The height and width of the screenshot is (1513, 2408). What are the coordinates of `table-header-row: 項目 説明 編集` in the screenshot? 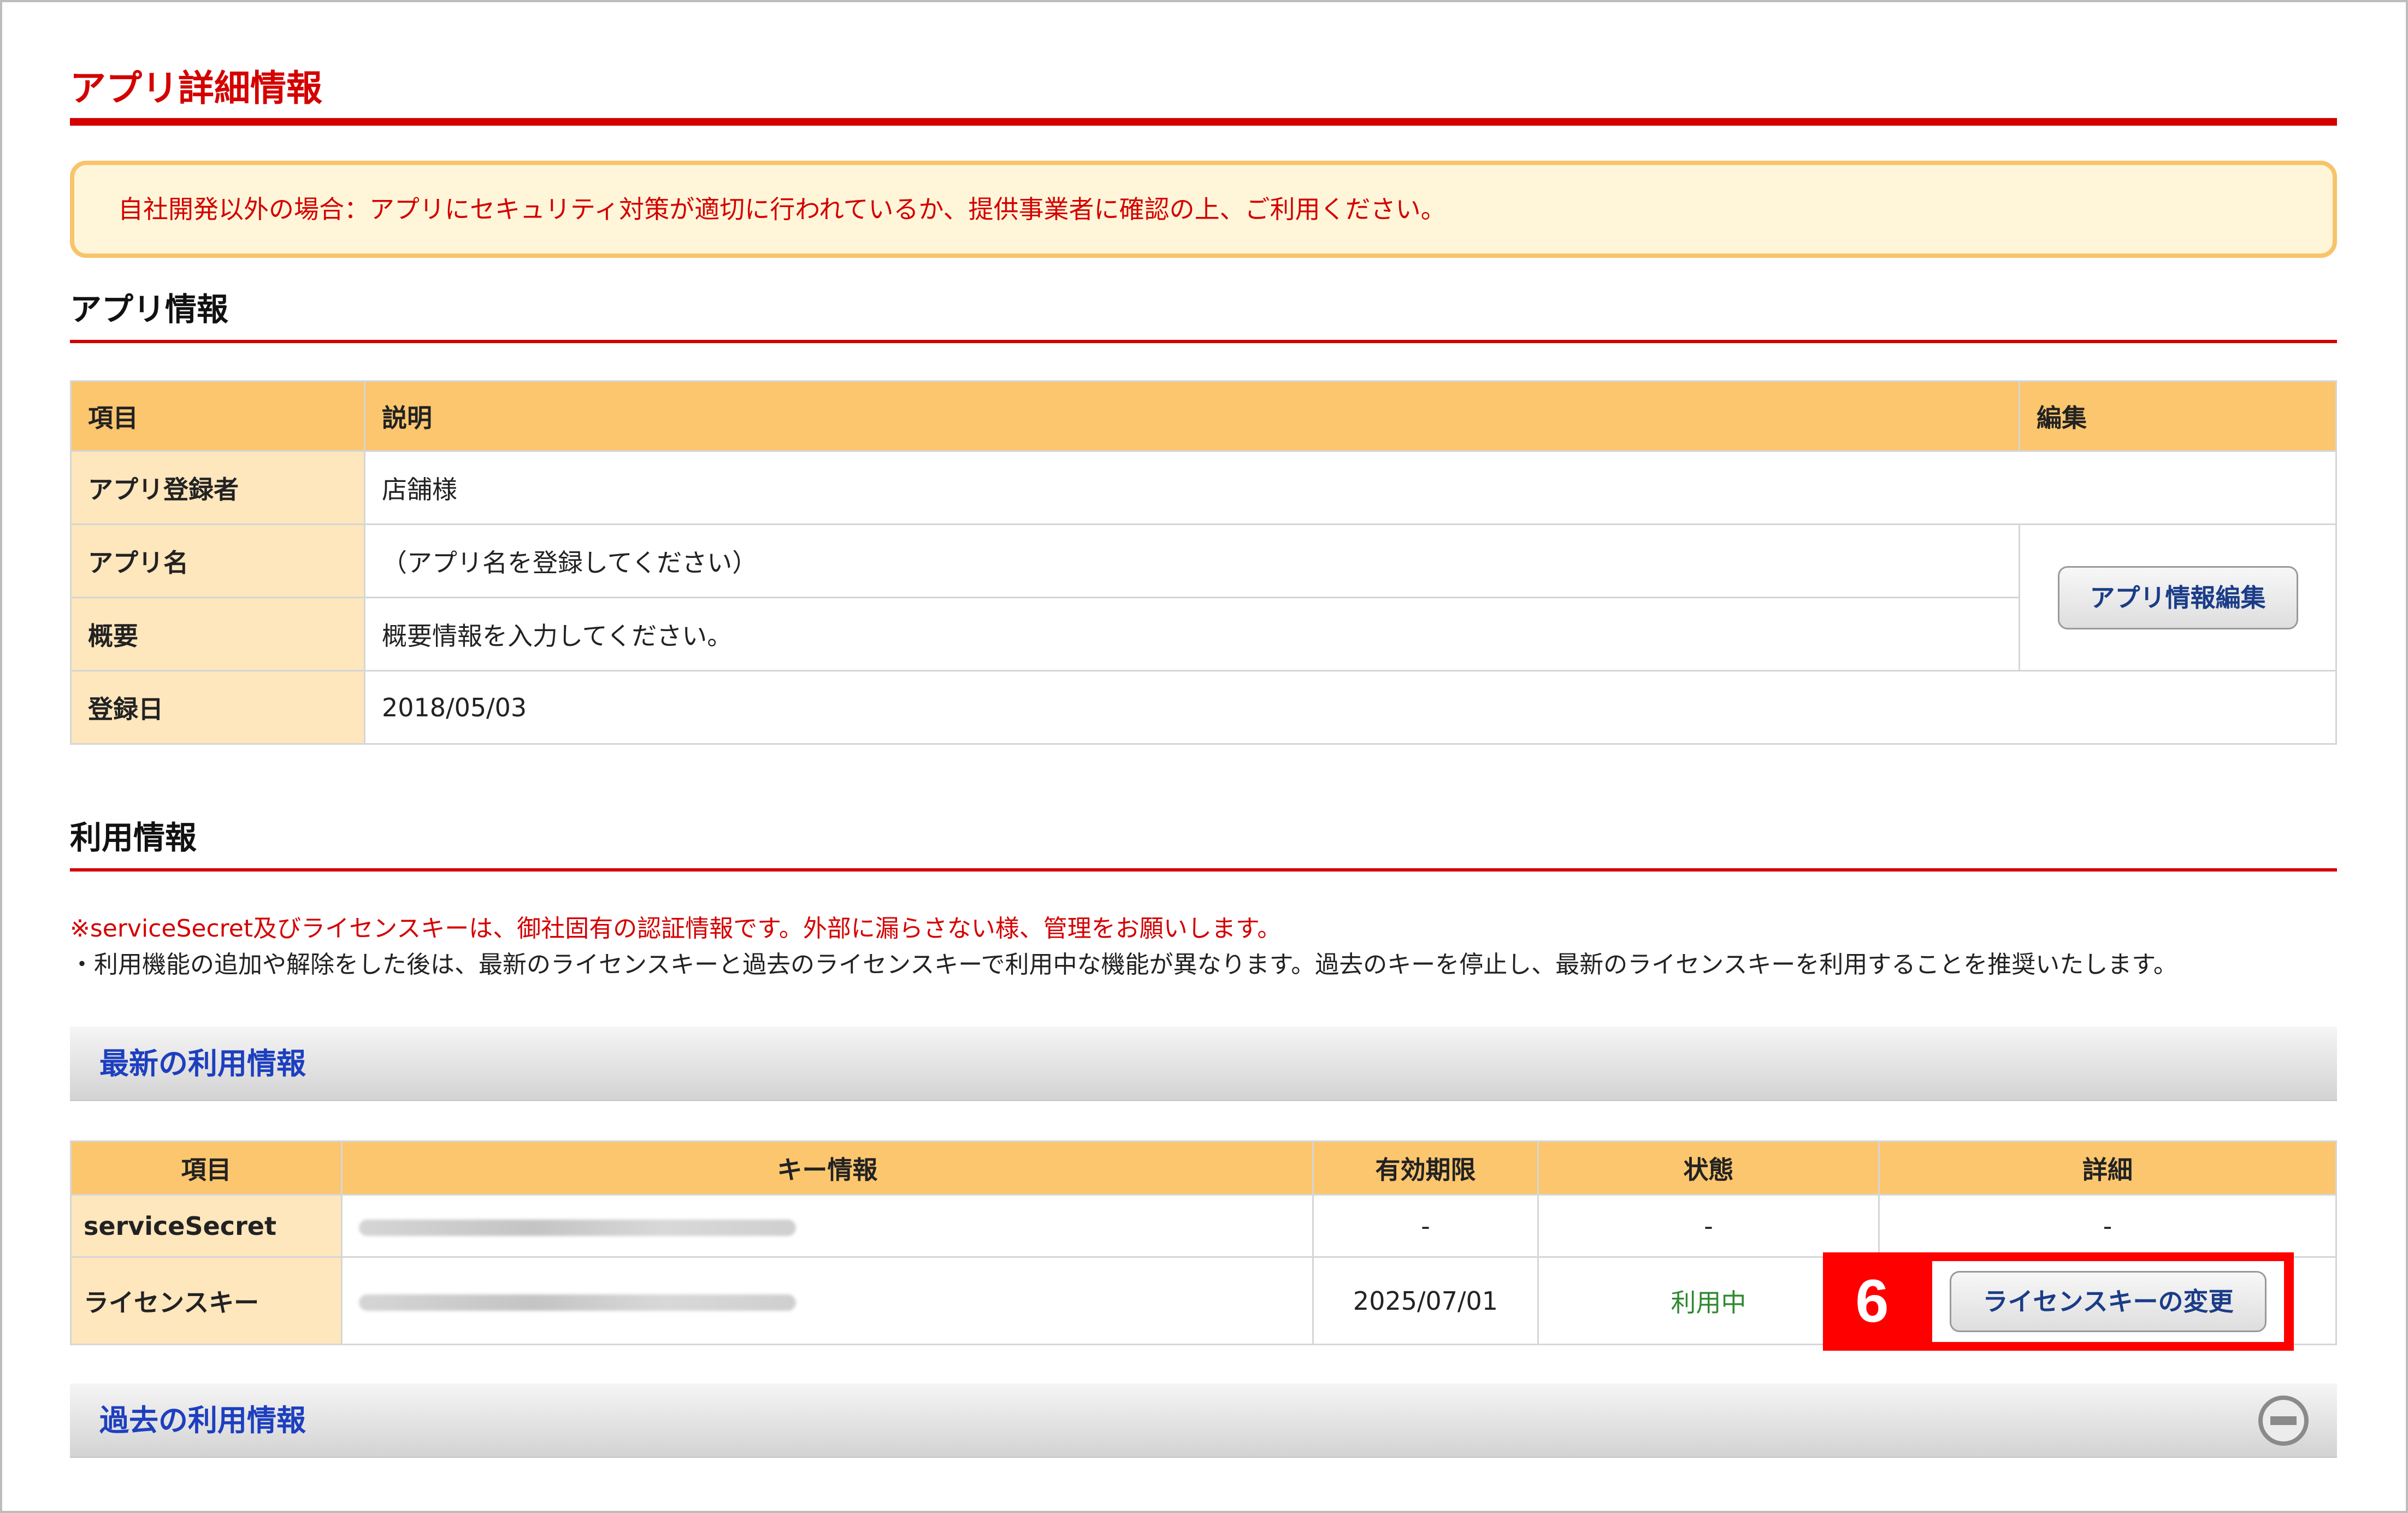 It's located at (1203, 416).